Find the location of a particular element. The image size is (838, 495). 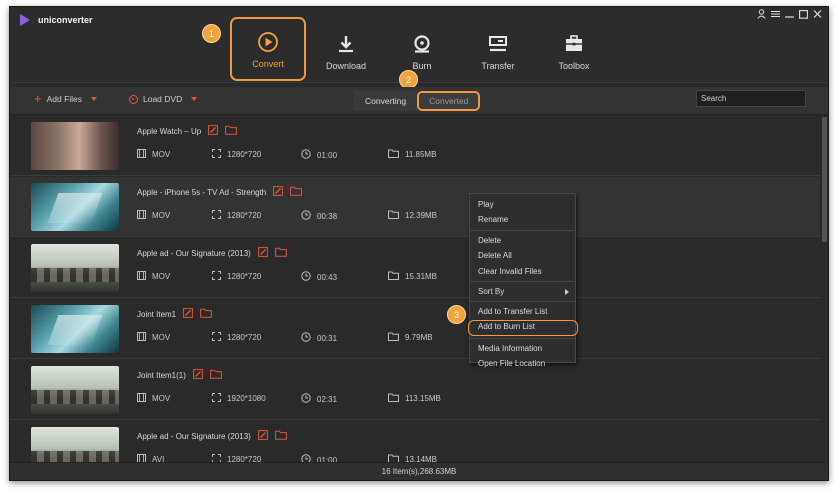

file-size: 12.39MB is located at coordinates (421, 215).